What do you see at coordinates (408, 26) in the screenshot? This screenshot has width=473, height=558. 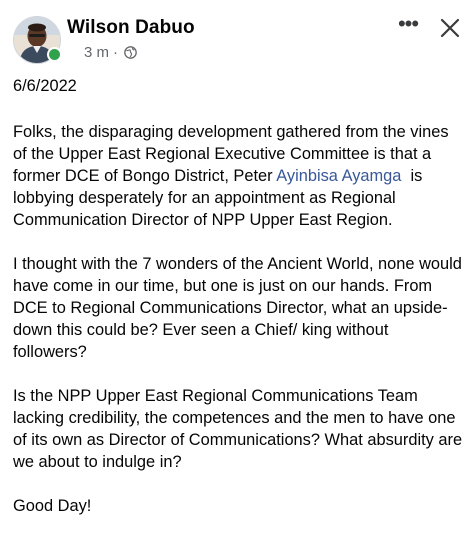 I see `more-horizontal-icon: •••` at bounding box center [408, 26].